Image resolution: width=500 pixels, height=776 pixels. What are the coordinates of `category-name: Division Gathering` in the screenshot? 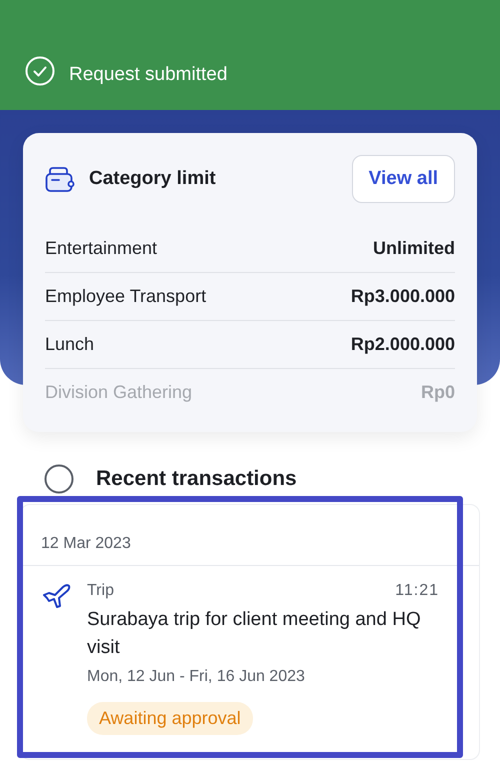 It's located at (118, 392).